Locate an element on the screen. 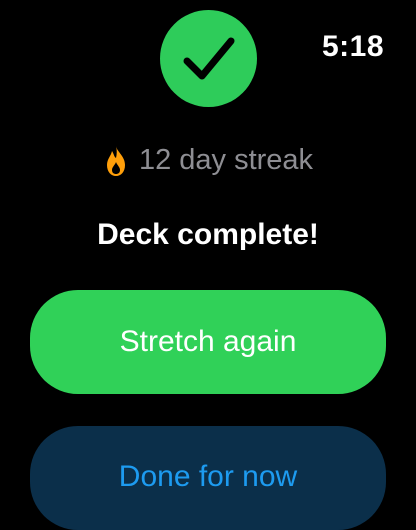  done-for-now-label: Done for now is located at coordinates (208, 476).